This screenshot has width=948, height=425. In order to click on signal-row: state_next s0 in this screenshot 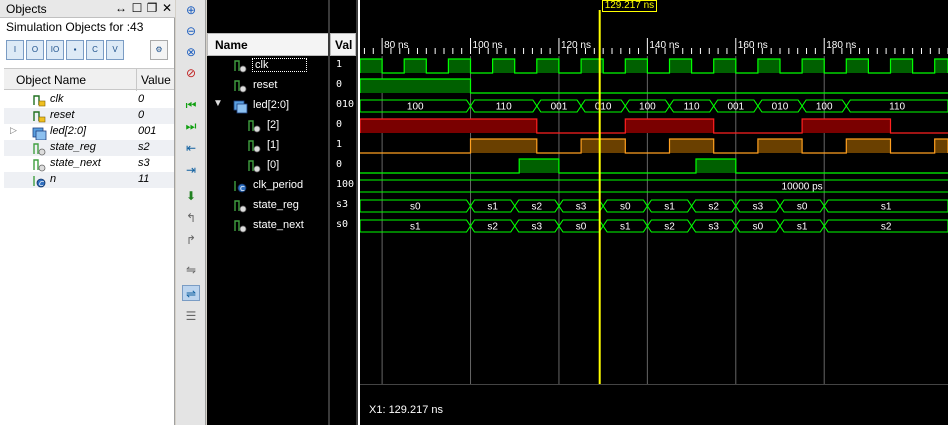, I will do `click(282, 226)`.